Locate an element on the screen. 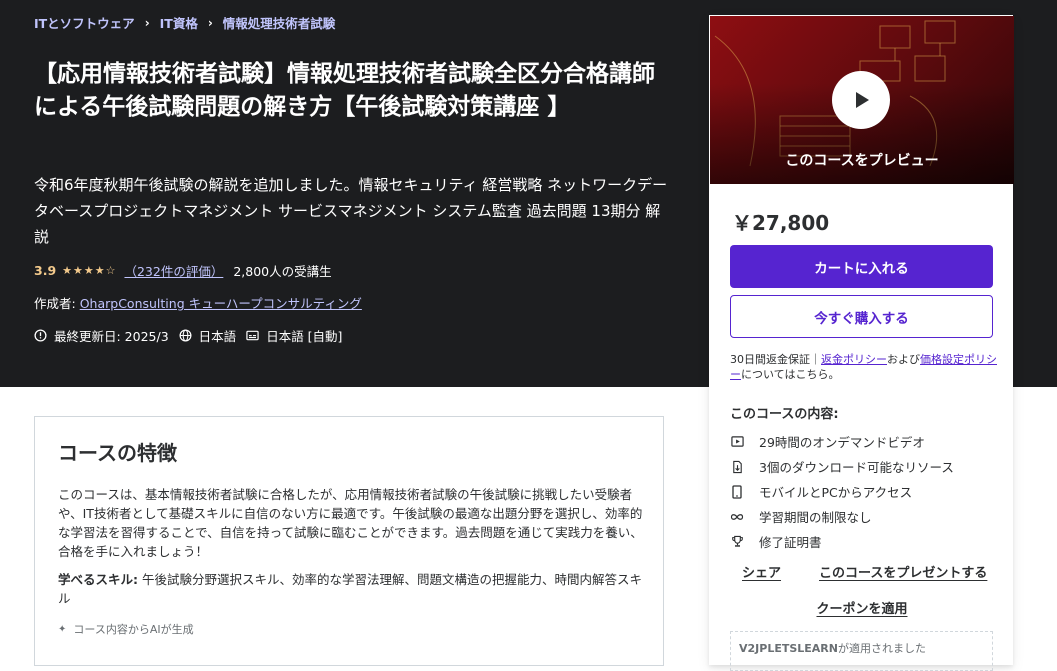 The image size is (1057, 671). breadcrumb-item-it-software: ITとソフトウェア is located at coordinates (84, 22).